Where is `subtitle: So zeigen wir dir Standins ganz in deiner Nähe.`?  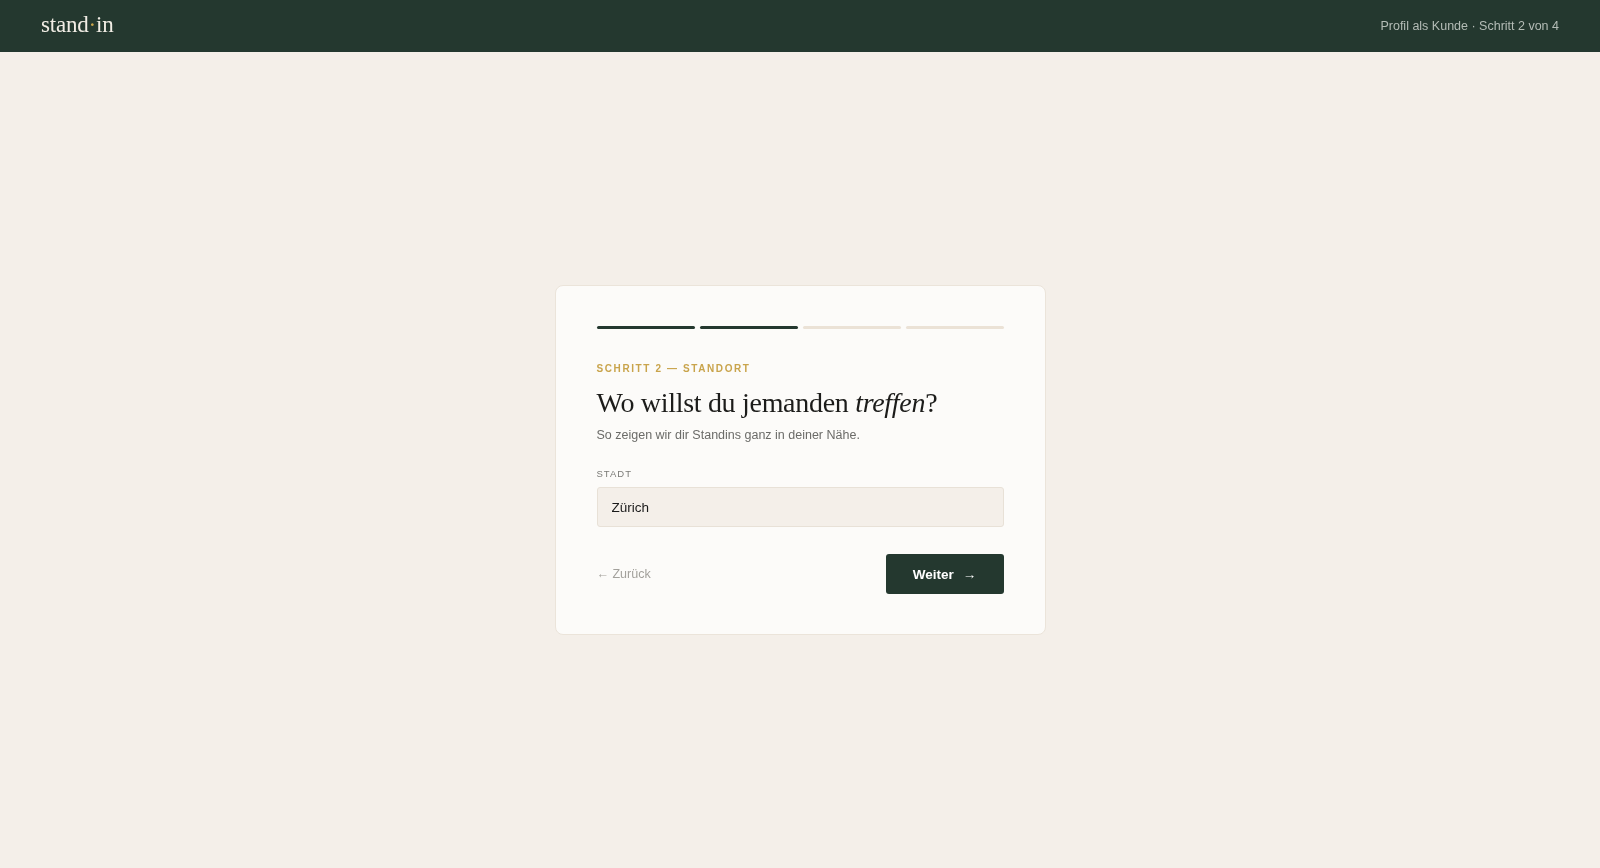
subtitle: So zeigen wir dir Standins ganz in deiner Nähe. is located at coordinates (728, 435).